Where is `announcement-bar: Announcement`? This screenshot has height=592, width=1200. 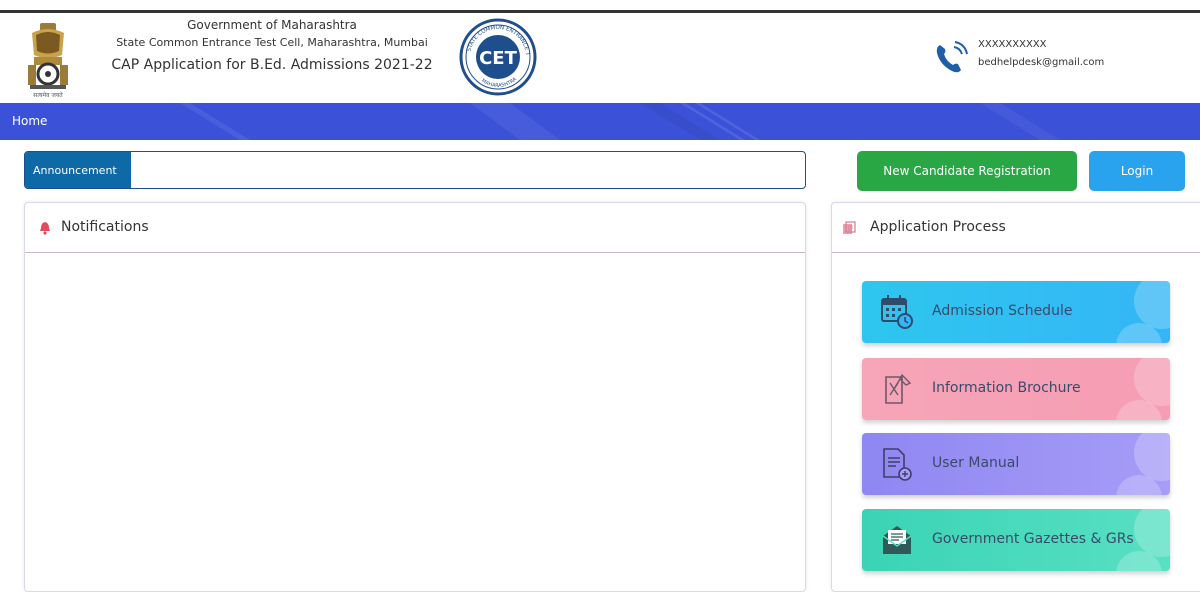 announcement-bar: Announcement is located at coordinates (415, 170).